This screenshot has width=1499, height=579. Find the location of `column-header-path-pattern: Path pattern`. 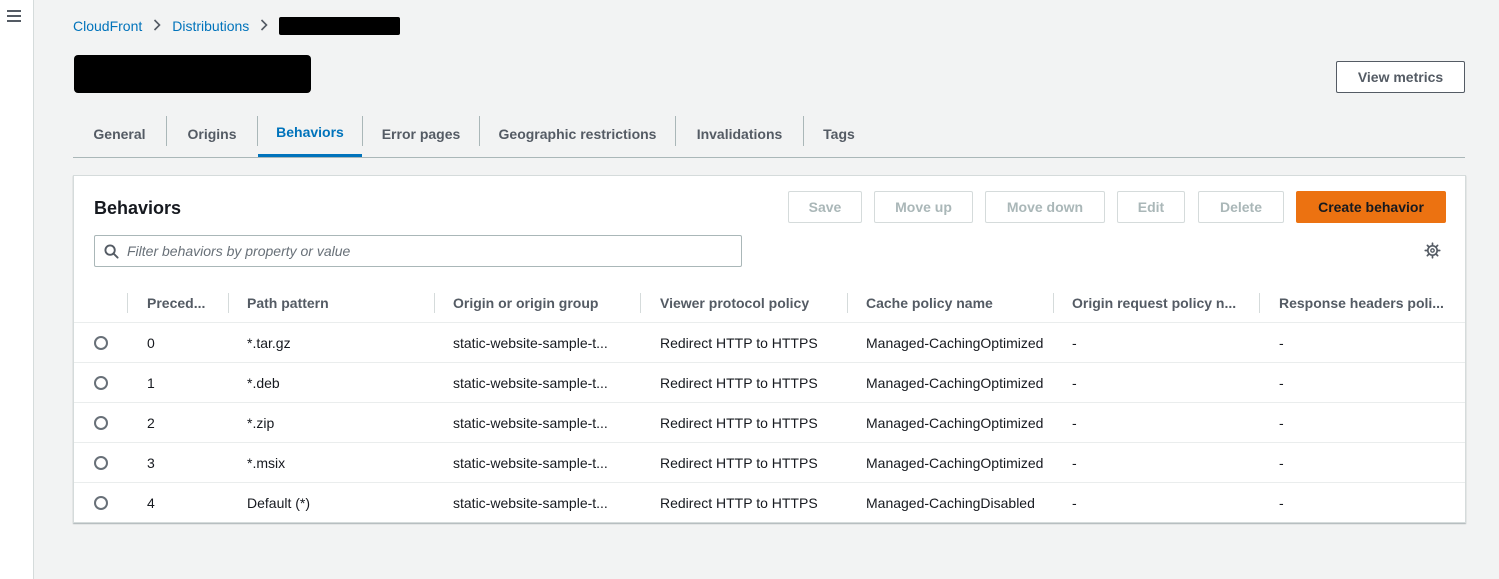

column-header-path-pattern: Path pattern is located at coordinates (337, 302).